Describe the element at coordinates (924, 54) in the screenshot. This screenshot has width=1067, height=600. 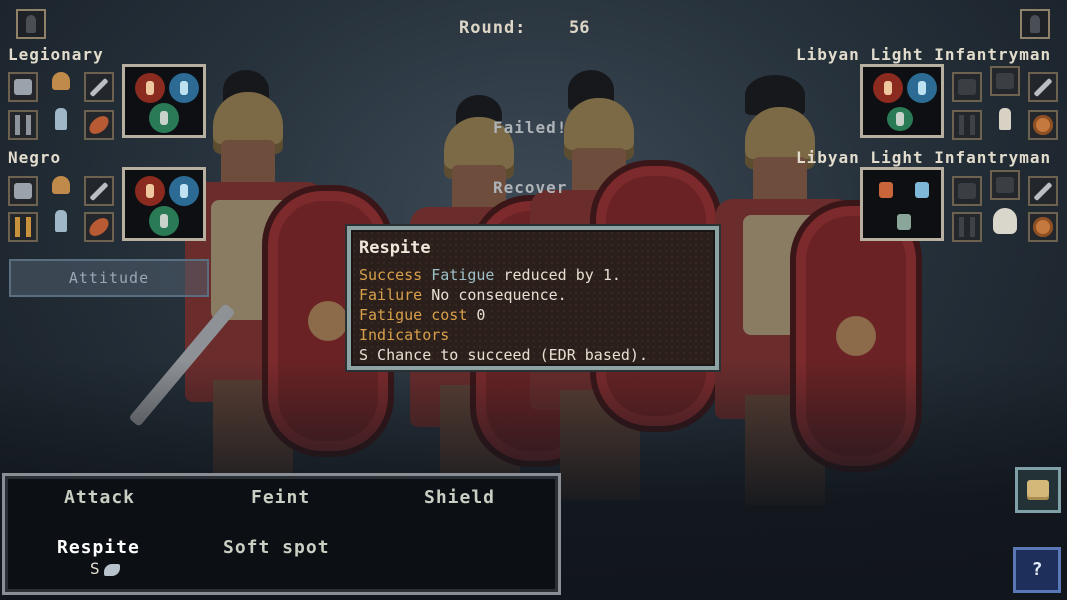
I see `unit-name-libyan-1: Libyan Light Infantryman` at that location.